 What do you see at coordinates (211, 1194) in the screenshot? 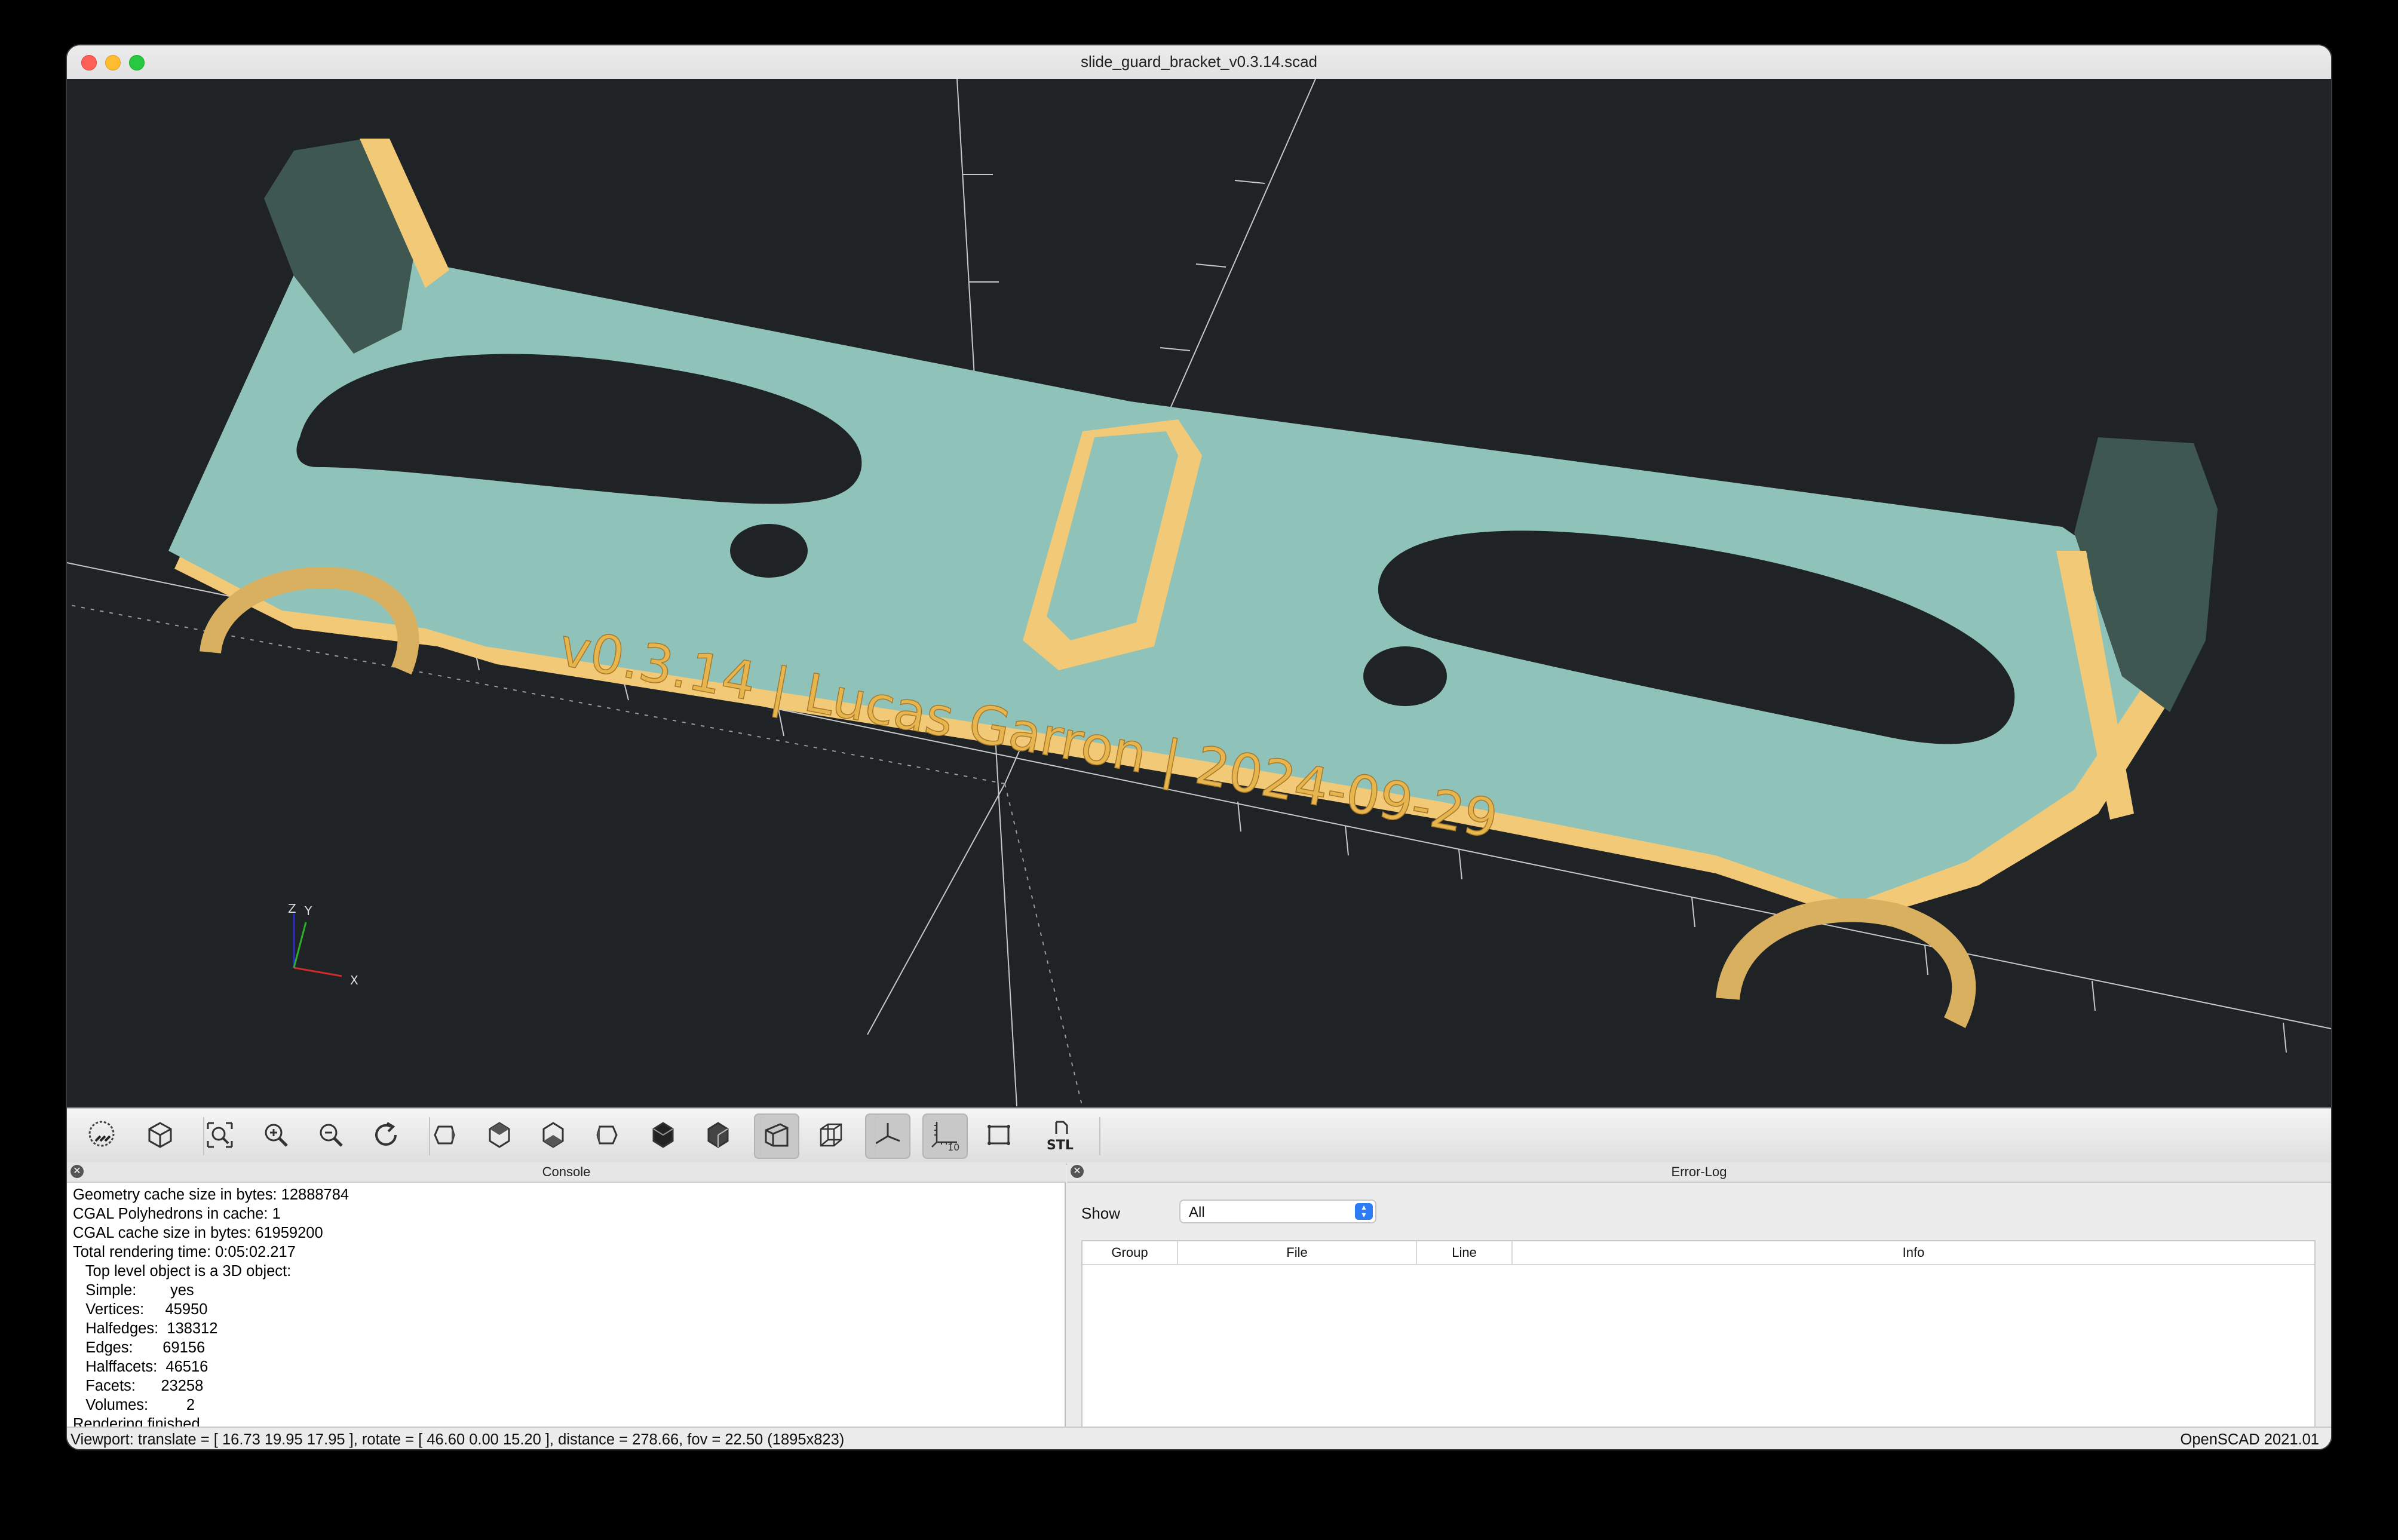
I see `console-line: Geometry cache size in bytes: 12888784` at bounding box center [211, 1194].